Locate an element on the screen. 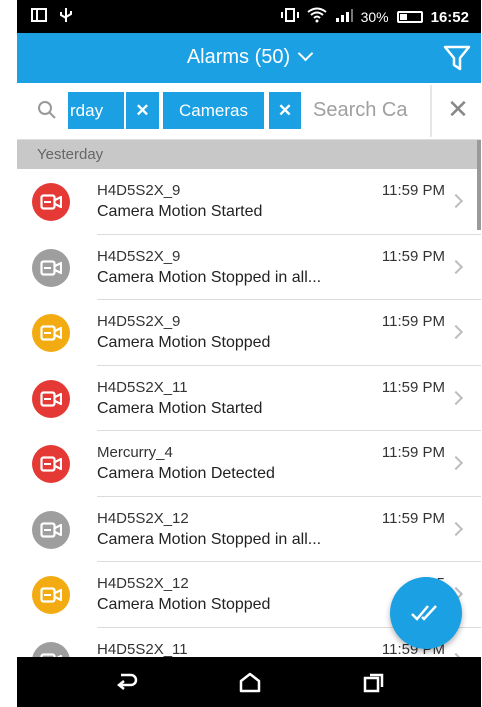 This screenshot has width=482, height=707. home-icon is located at coordinates (250, 682).